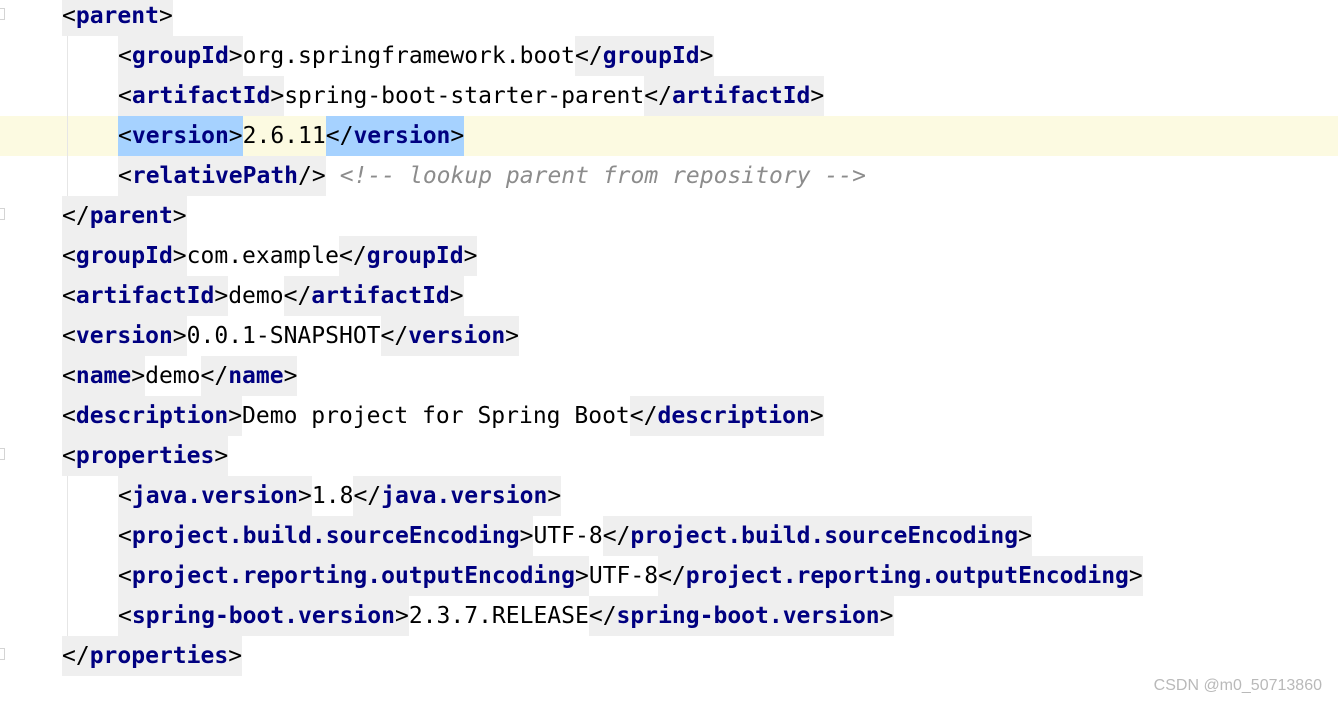 This screenshot has height=703, width=1338. What do you see at coordinates (602, 176) in the screenshot?
I see `xml-comment: <!-- lookup parent from repository -->` at bounding box center [602, 176].